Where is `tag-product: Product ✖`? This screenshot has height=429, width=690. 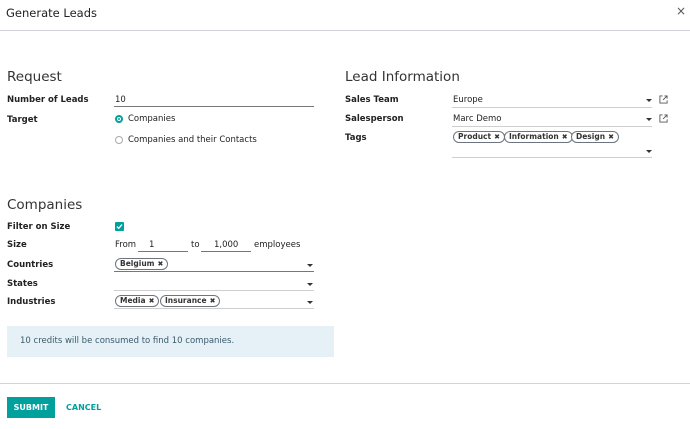 tag-product: Product ✖ is located at coordinates (479, 137).